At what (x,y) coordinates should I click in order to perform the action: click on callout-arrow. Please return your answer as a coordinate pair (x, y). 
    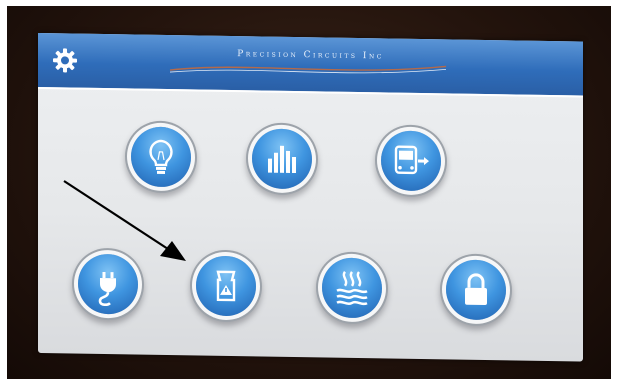
    Looking at the image, I should click on (124, 220).